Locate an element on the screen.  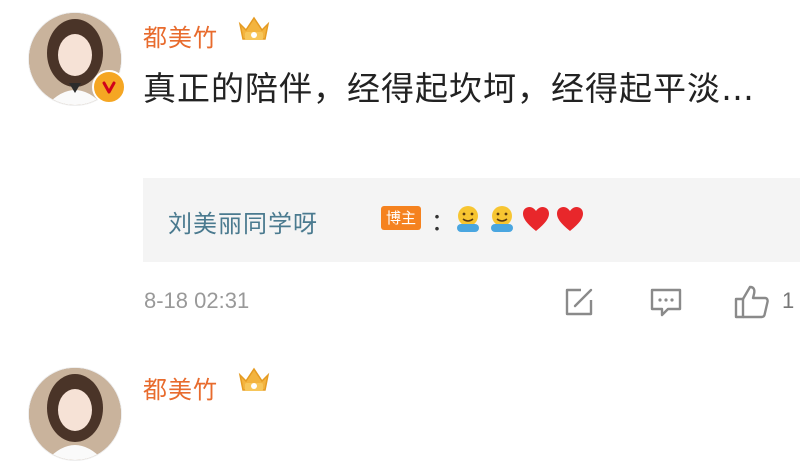
thumbs-up-icon is located at coordinates (751, 302).